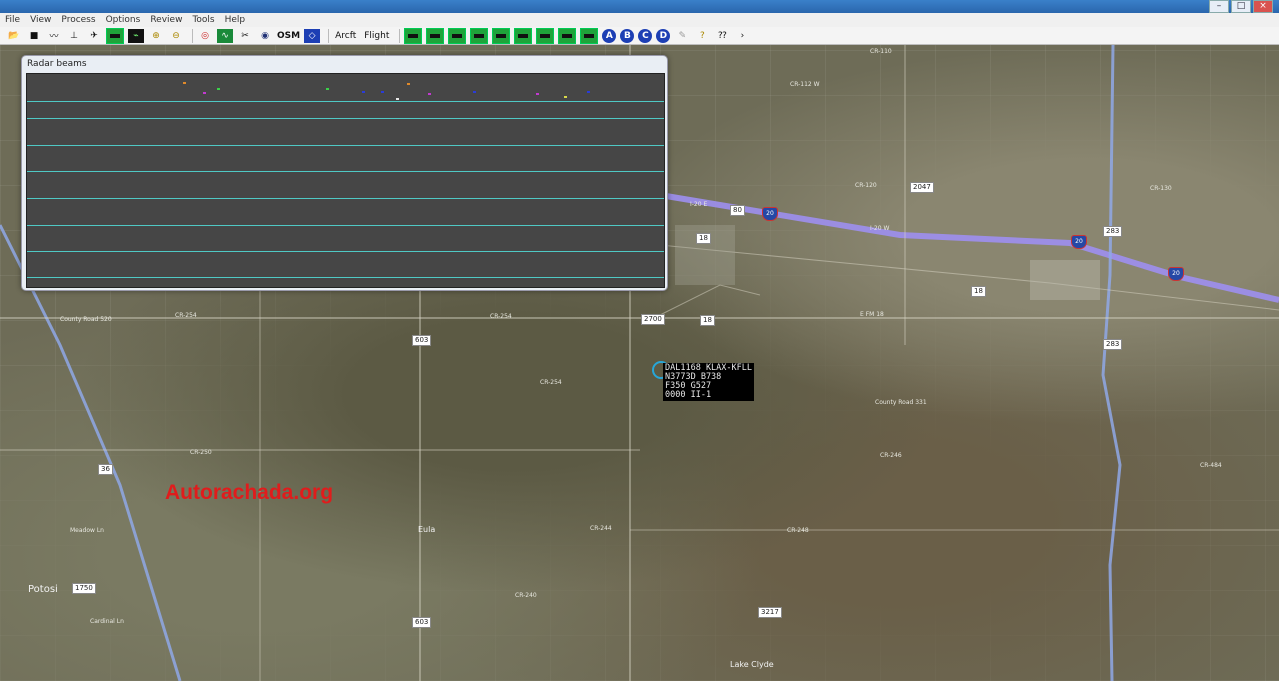  I want to click on stop-icon: ■, so click(34, 36).